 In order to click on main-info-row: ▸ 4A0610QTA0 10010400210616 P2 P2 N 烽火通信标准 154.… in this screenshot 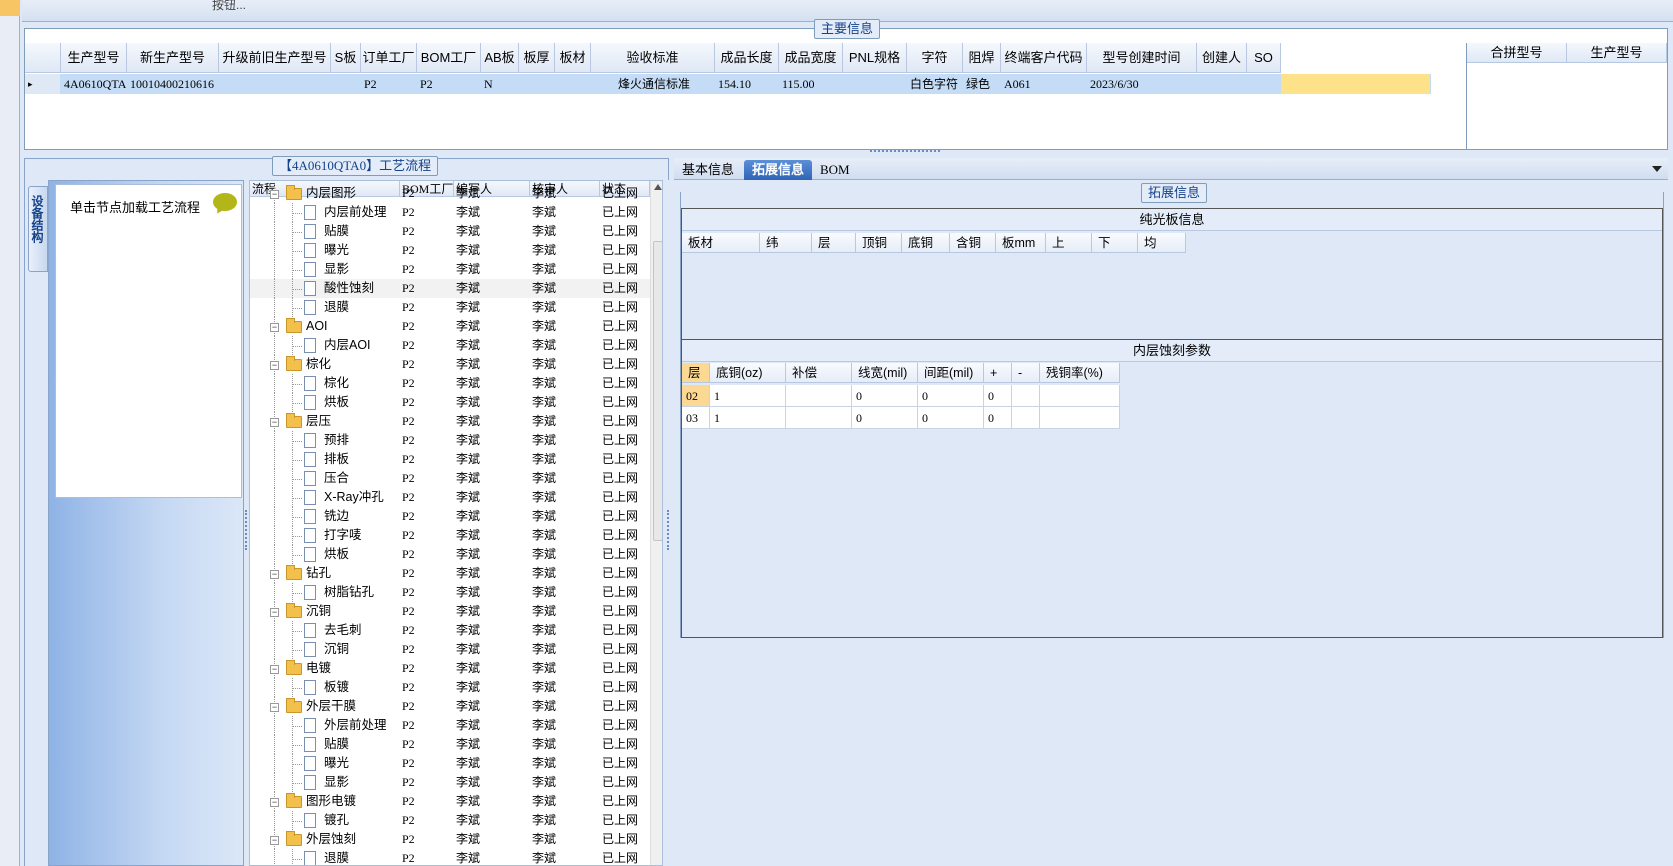, I will do `click(728, 84)`.